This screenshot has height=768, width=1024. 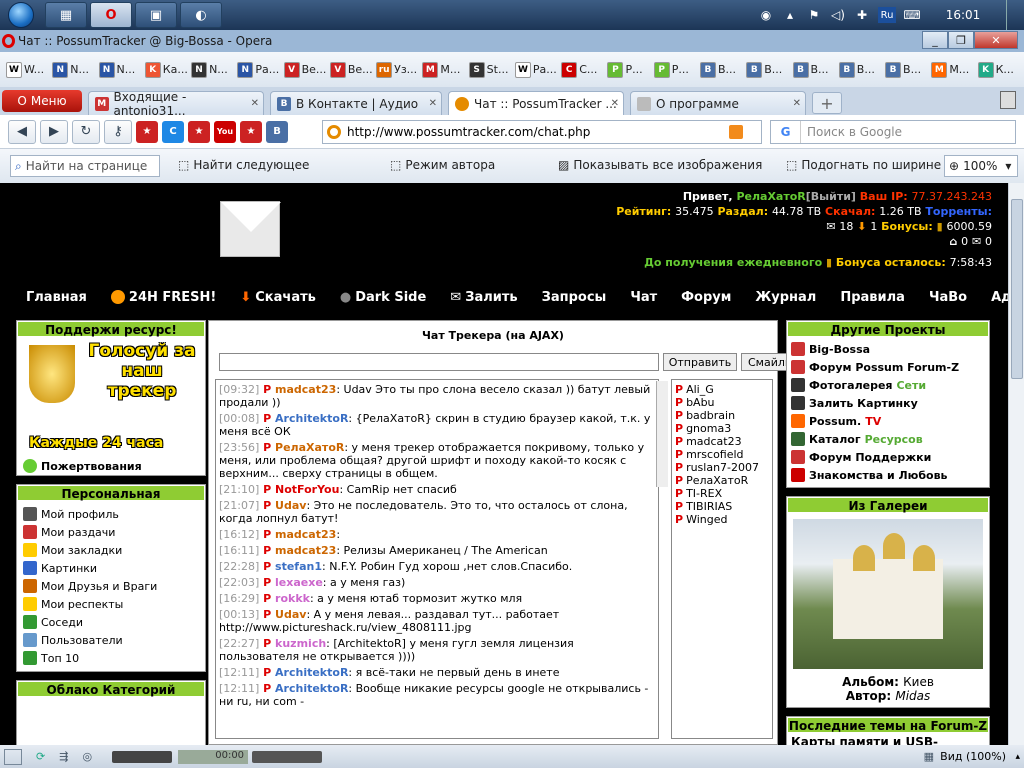 I want to click on find-input: ⌕ Найти на странице, so click(x=85, y=166).